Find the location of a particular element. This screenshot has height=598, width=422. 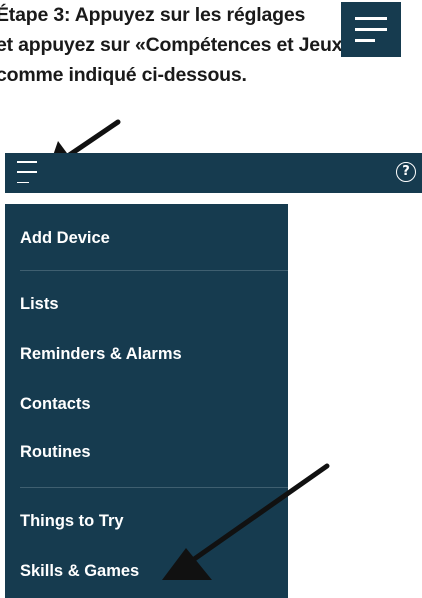

menu-bar-middle is located at coordinates (371, 29).